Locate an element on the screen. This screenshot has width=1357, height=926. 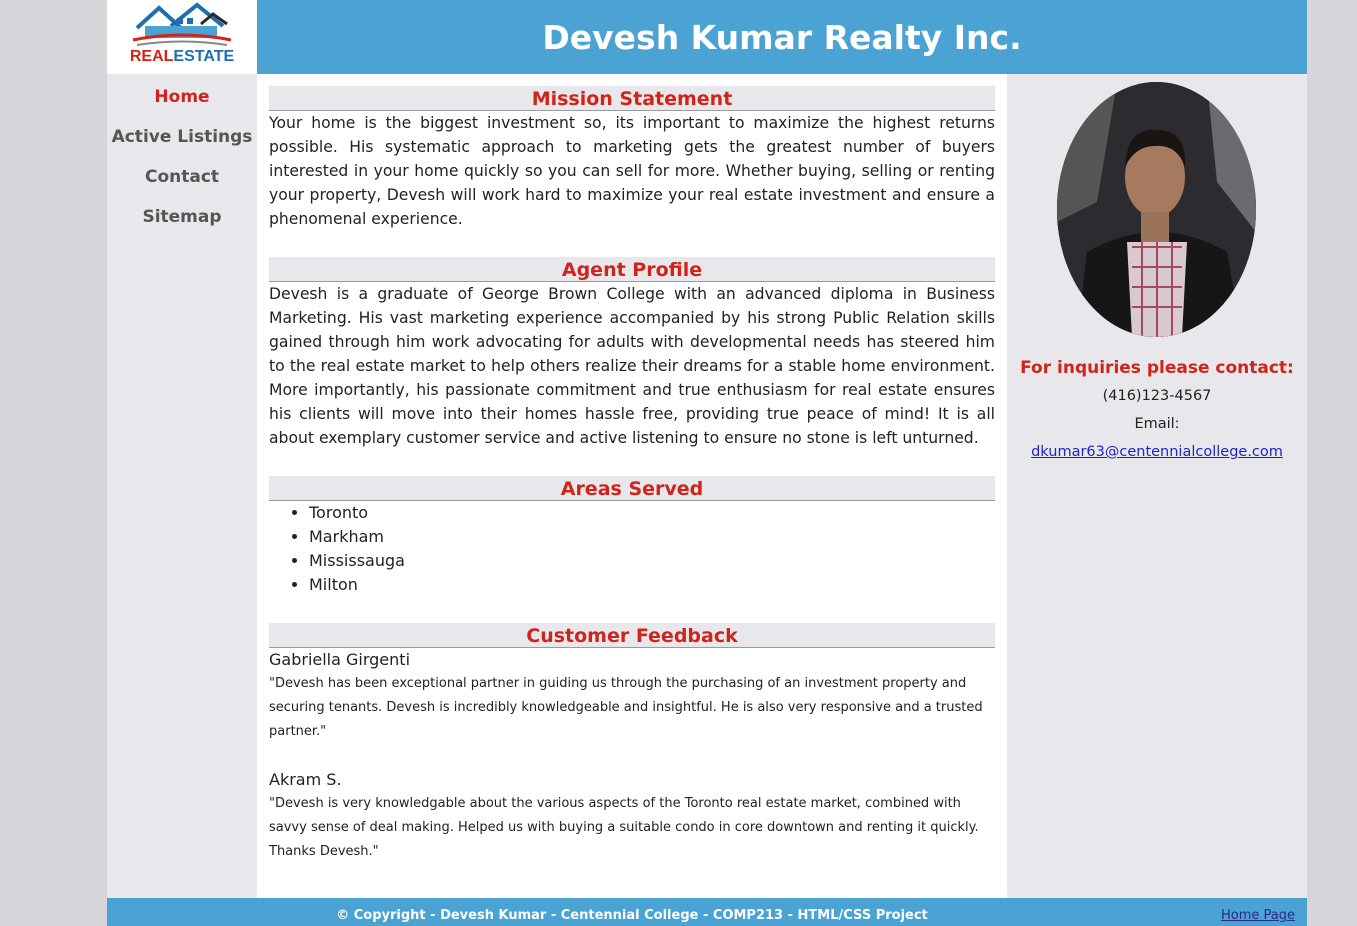
email-link: dkumar63@centennialcollege.com is located at coordinates (1157, 452).